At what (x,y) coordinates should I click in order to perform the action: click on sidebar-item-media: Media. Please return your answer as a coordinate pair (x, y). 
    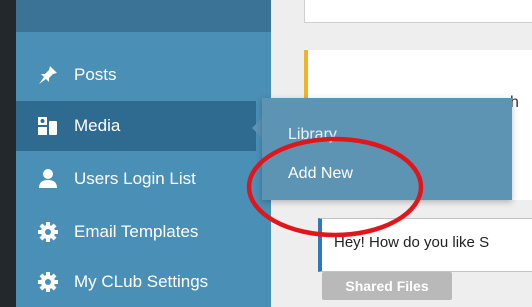
    Looking at the image, I should click on (136, 126).